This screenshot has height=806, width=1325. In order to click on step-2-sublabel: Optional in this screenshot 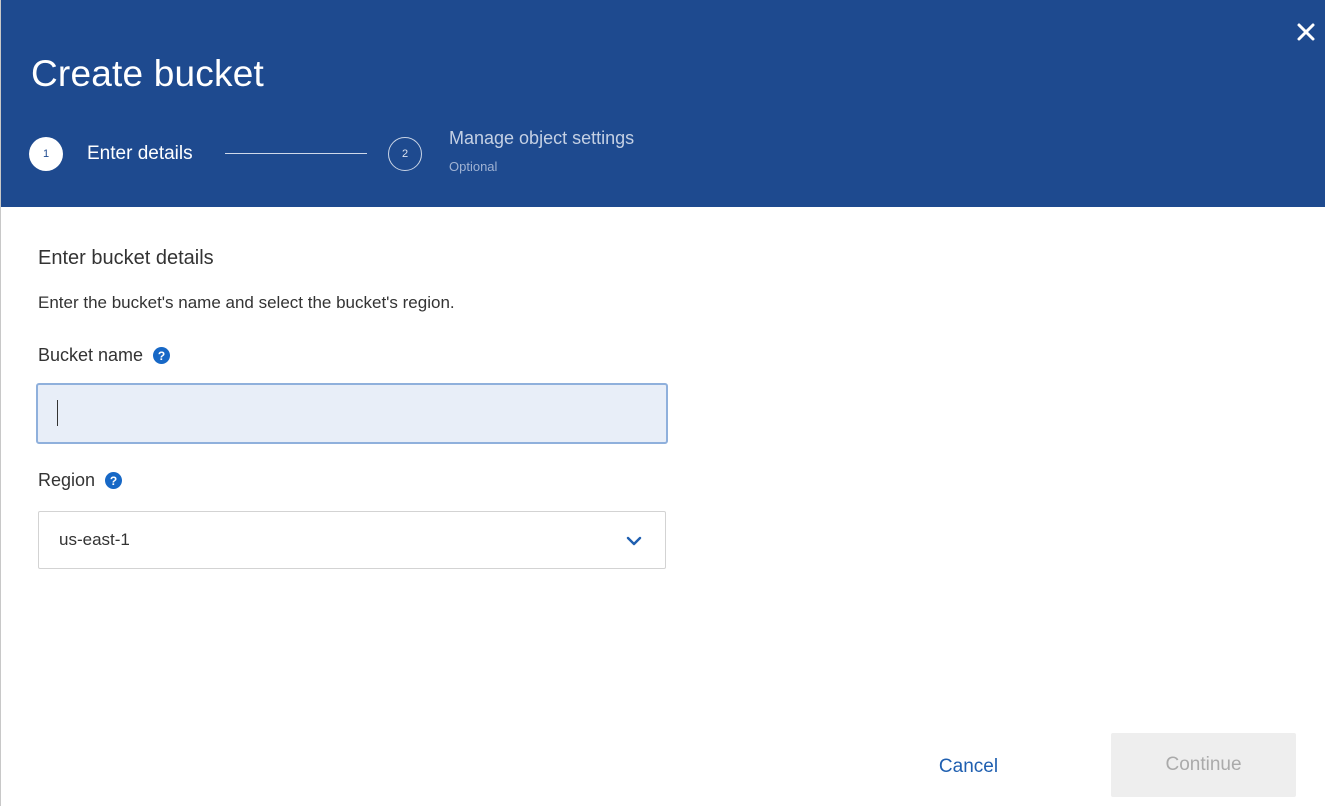, I will do `click(473, 166)`.